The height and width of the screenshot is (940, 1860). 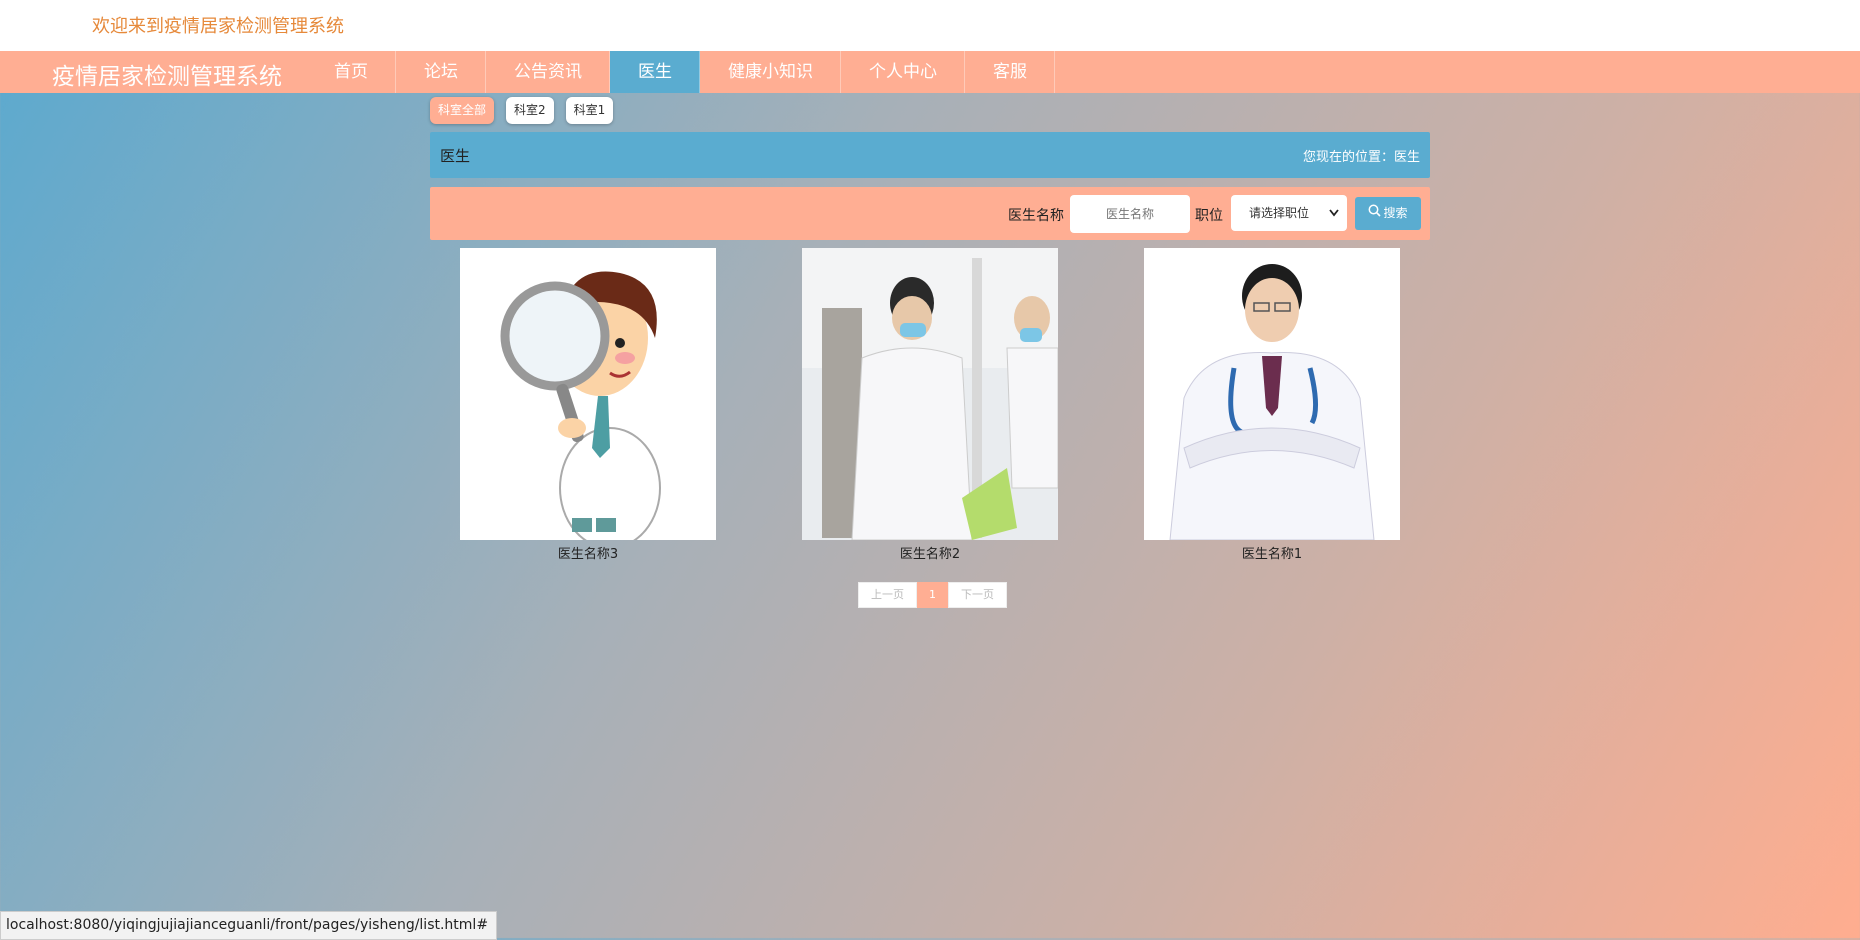 What do you see at coordinates (351, 72) in the screenshot?
I see `nav-item-home: 首页` at bounding box center [351, 72].